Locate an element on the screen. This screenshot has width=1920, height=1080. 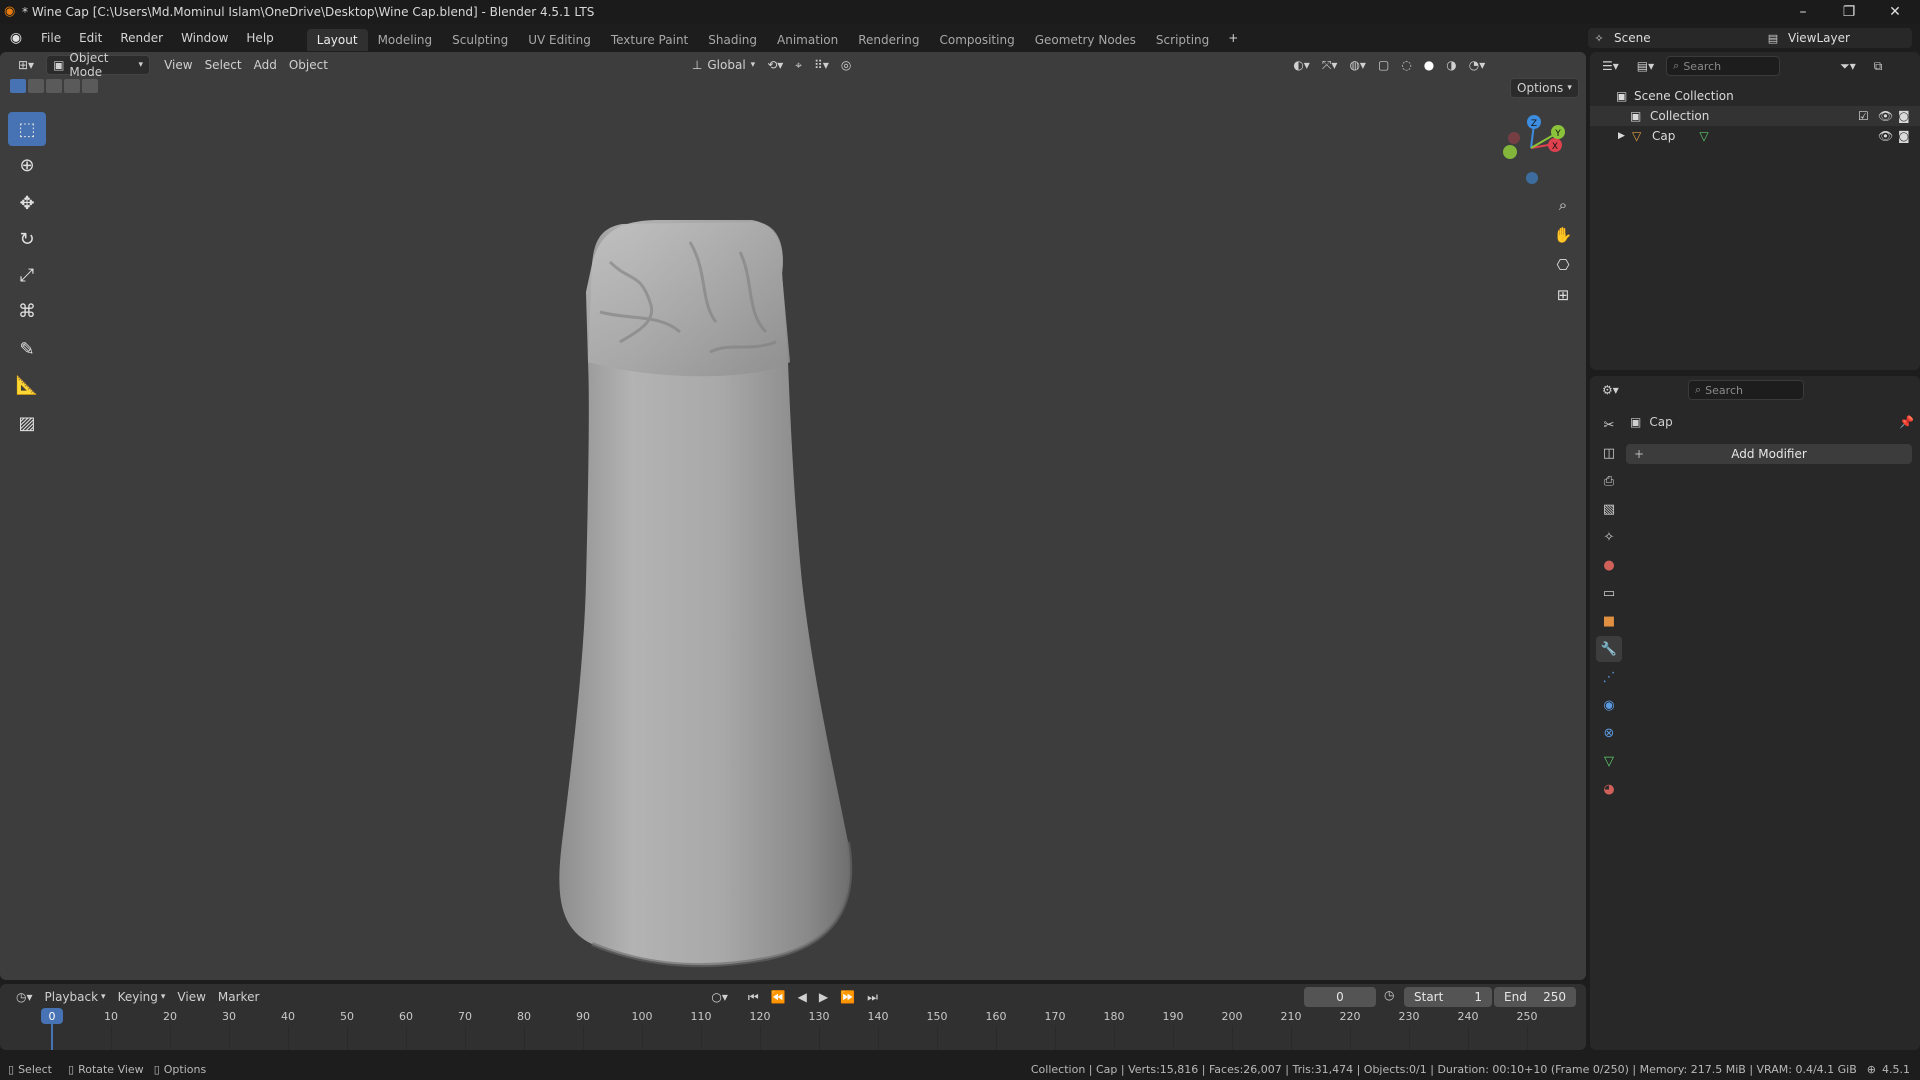
outliner-row-cap: ▶ ▽ Cap ▽ 👁 ◙ is located at coordinates (1755, 136).